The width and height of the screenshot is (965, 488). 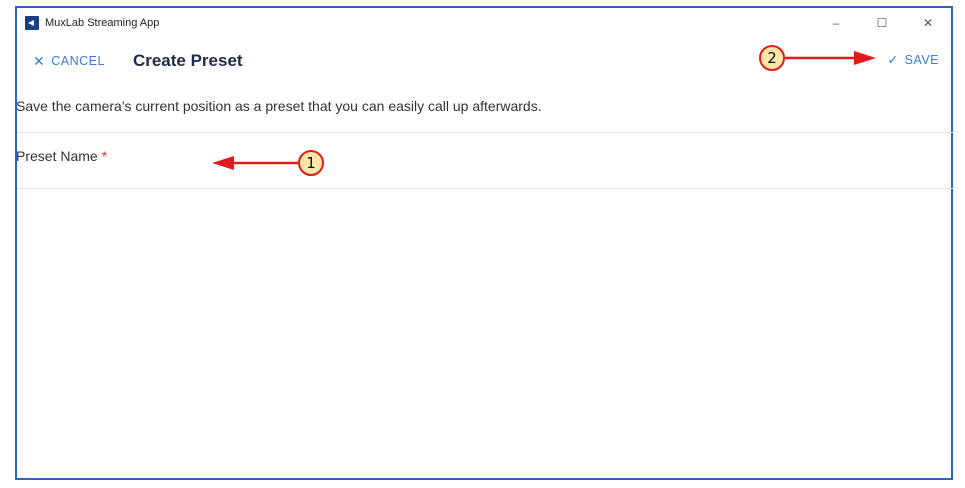 I want to click on preset-name-input, so click(x=522, y=158).